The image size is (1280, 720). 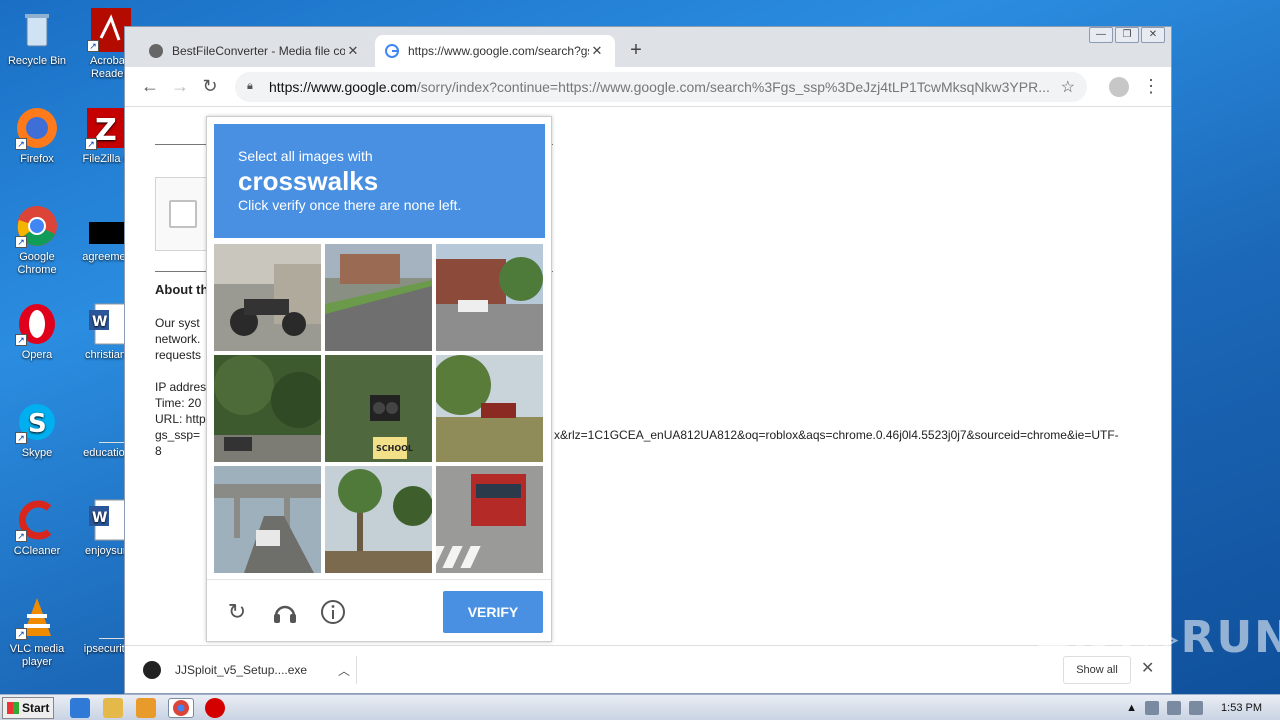 I want to click on recycle-bin-icon, so click(x=37, y=30).